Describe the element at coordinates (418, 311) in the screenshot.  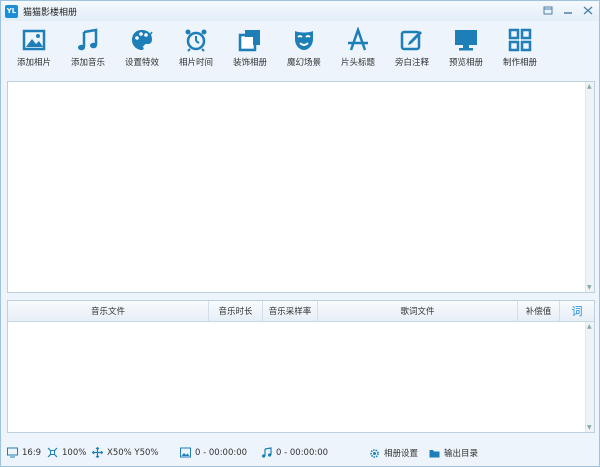
I see `col-lyrics-file: 歌词文件` at that location.